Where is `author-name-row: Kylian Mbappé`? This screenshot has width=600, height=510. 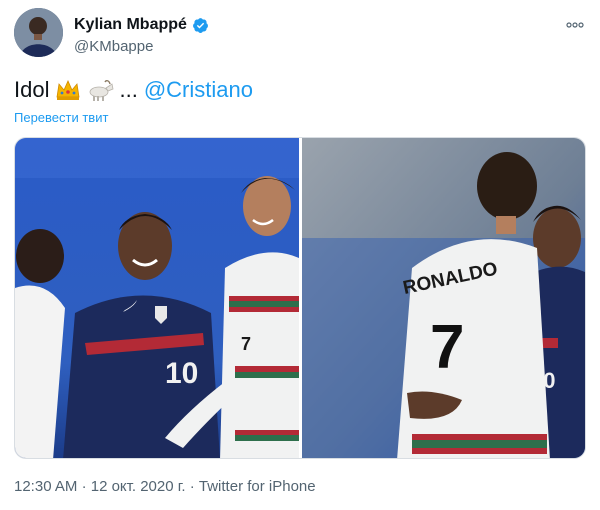
author-name-row: Kylian Mbappé is located at coordinates (141, 25).